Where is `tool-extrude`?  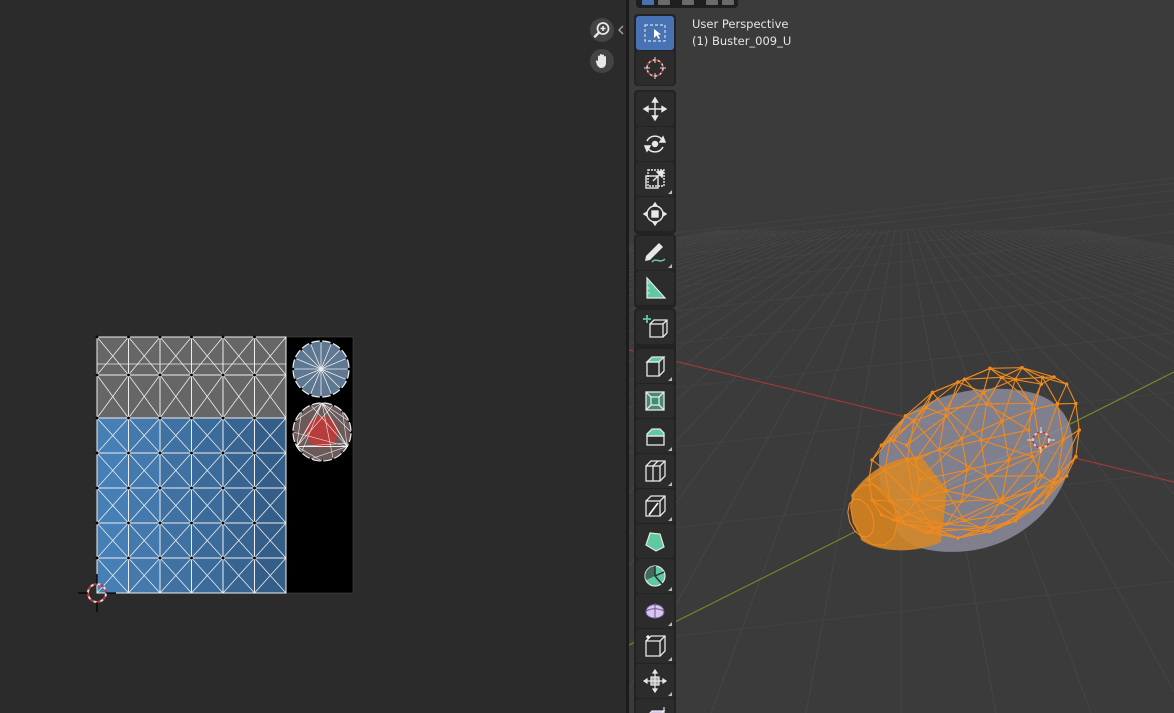
tool-extrude is located at coordinates (655, 366).